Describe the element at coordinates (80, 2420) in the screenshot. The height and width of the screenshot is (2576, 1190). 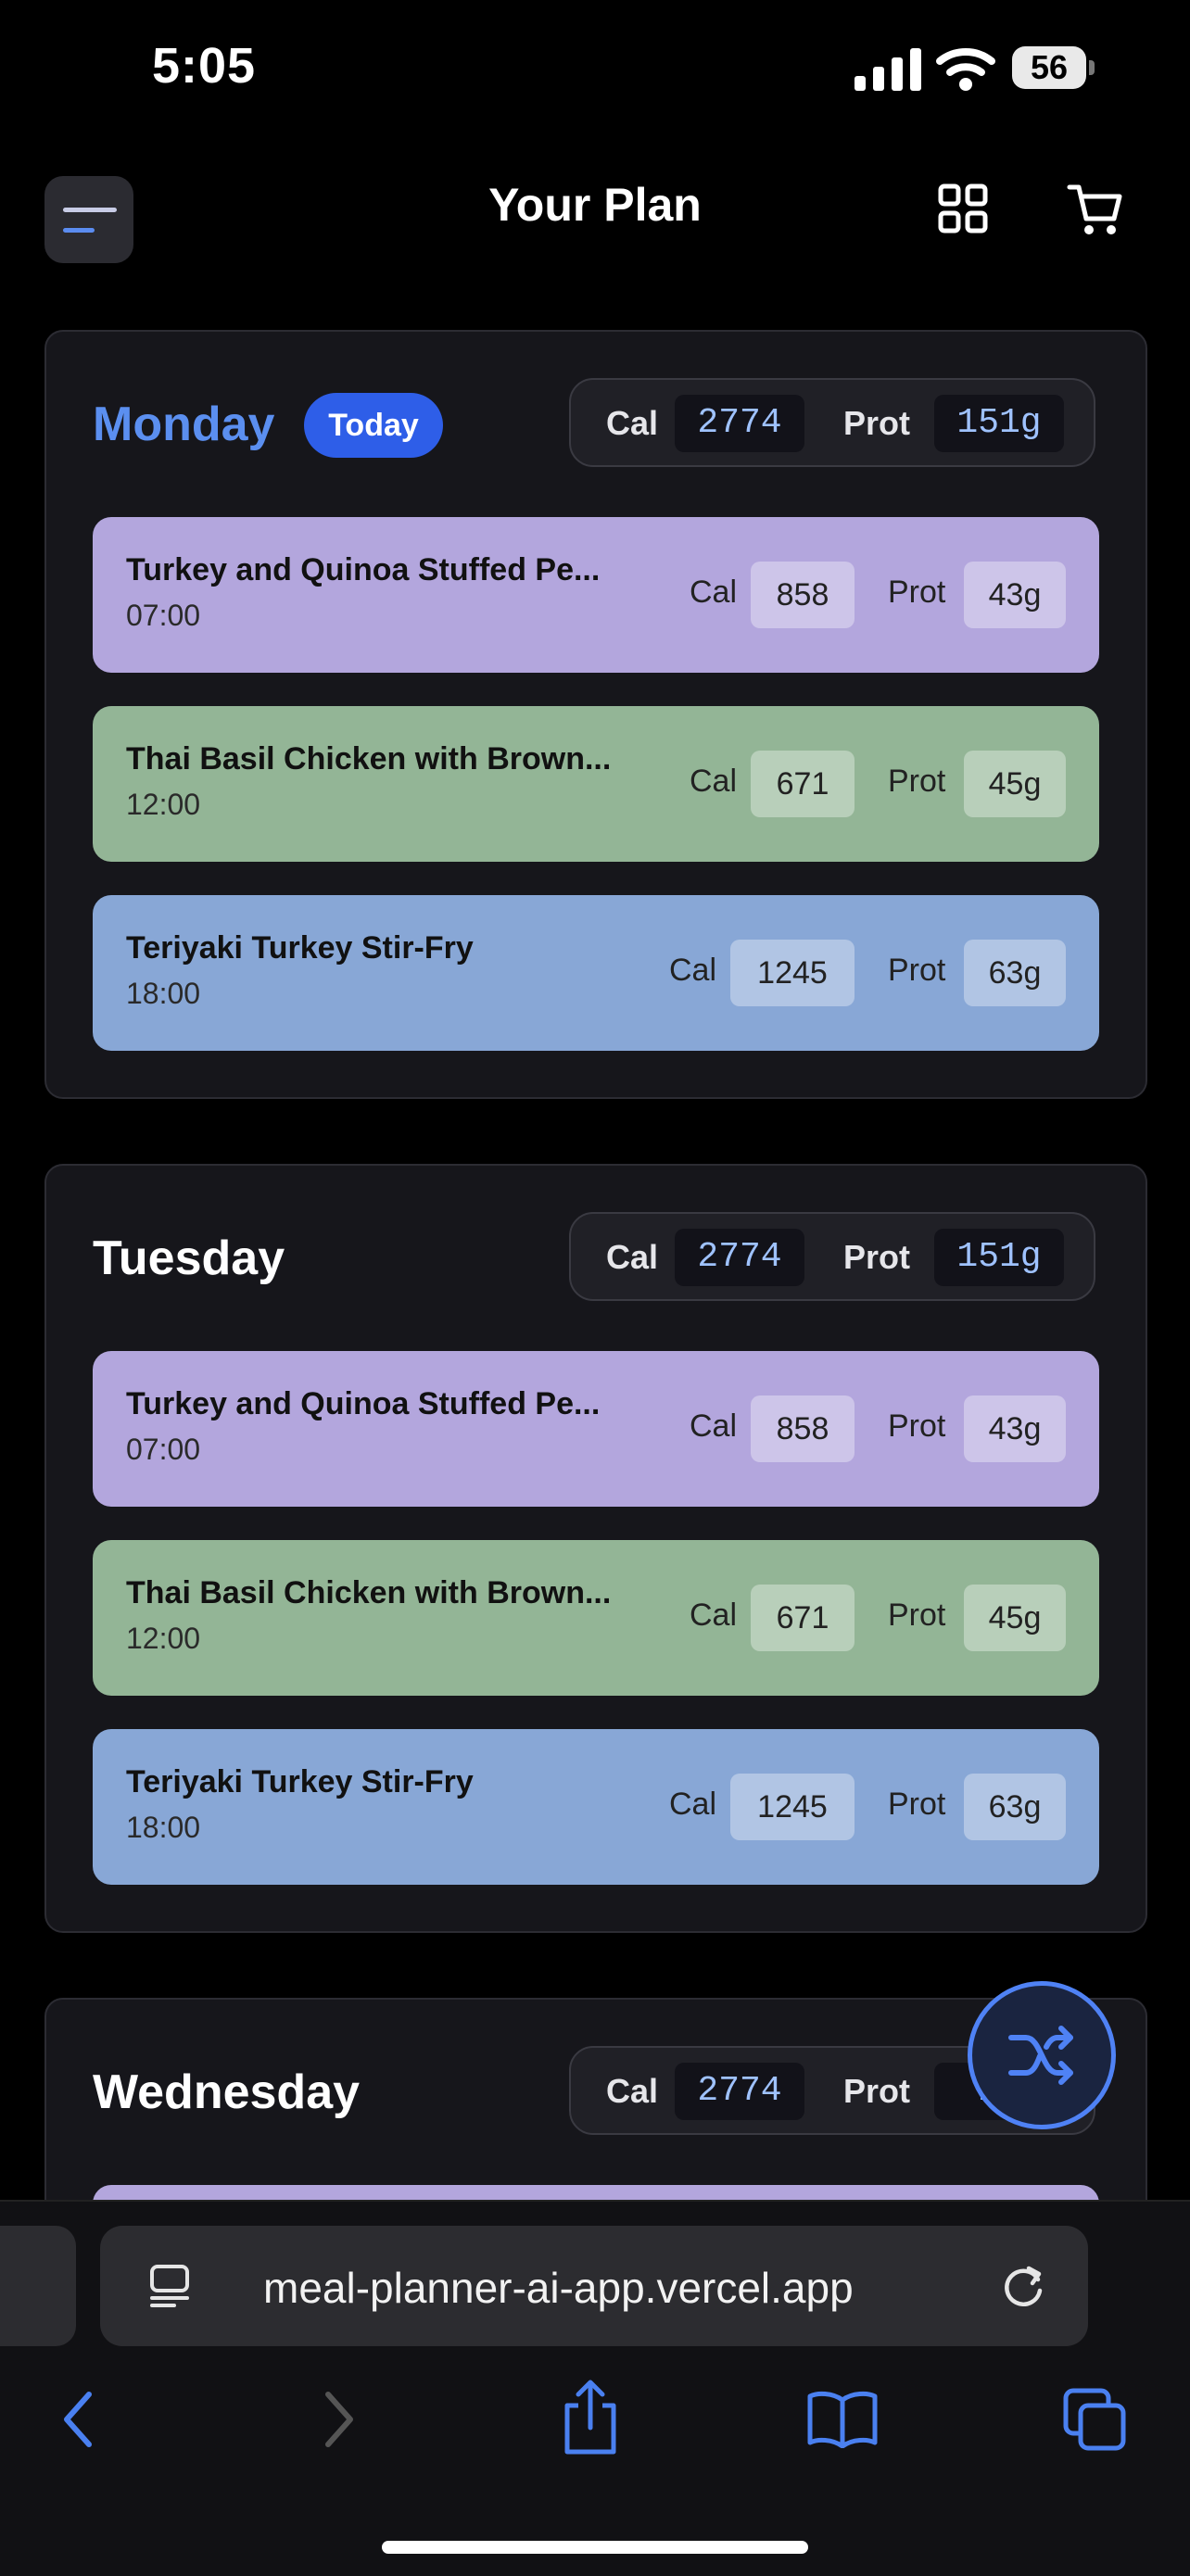
I see `back-icon` at that location.